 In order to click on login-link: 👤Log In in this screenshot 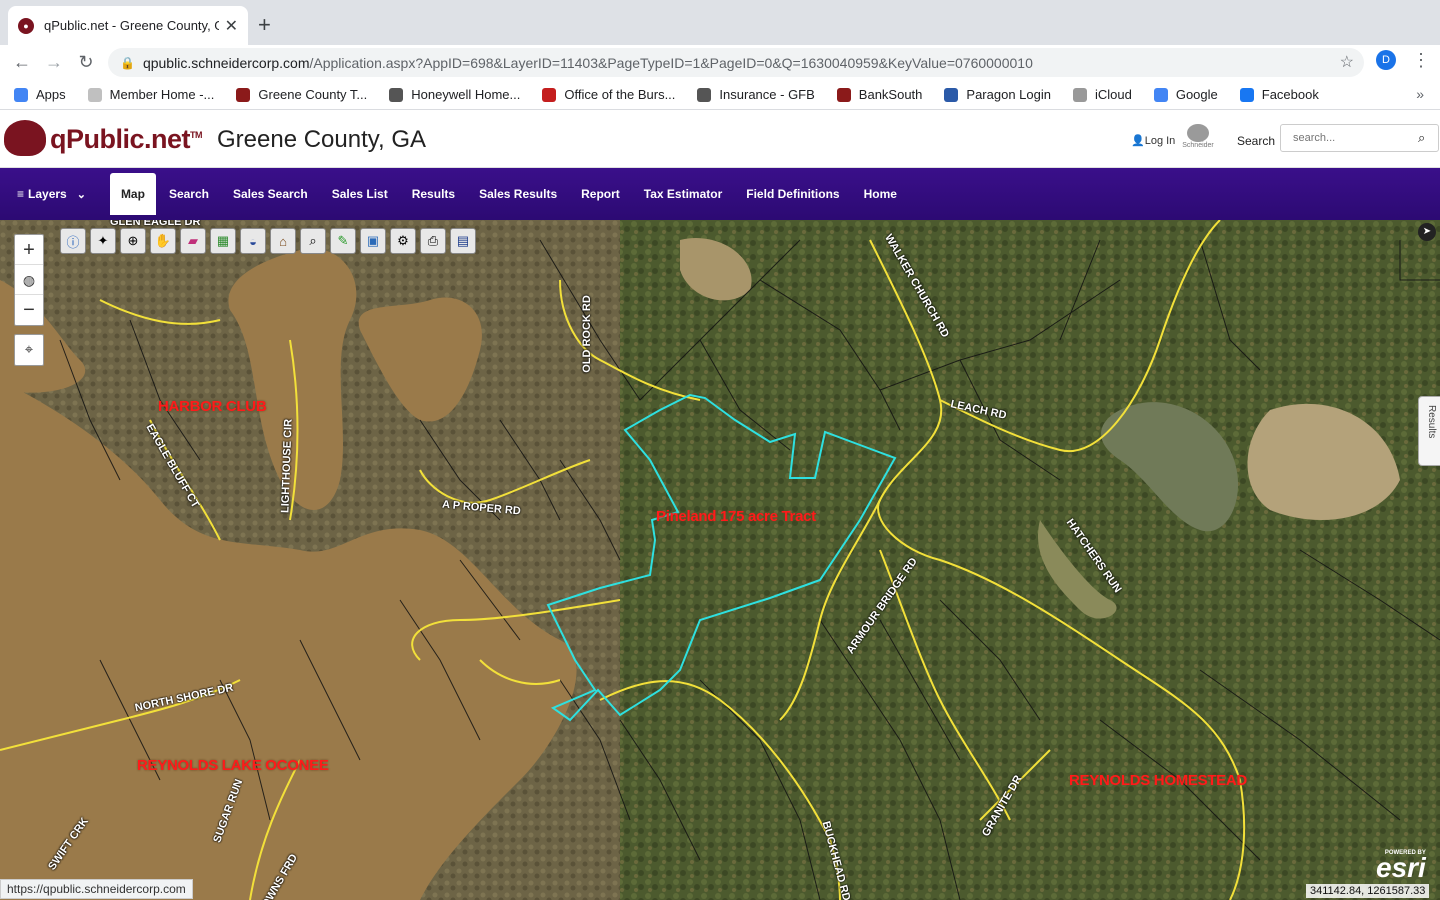, I will do `click(1153, 140)`.